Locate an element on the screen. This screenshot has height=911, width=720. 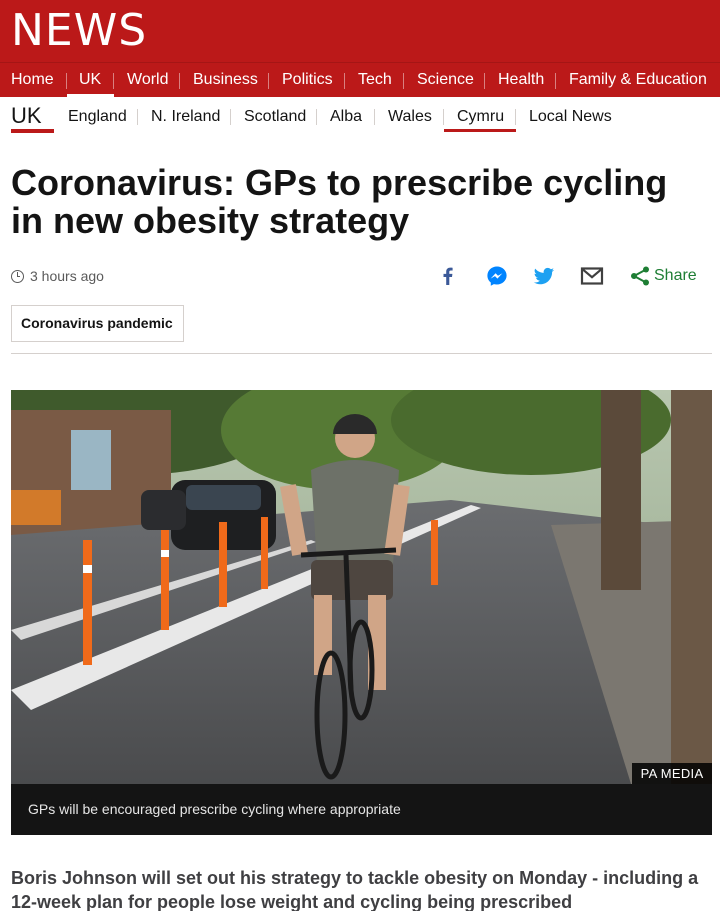
nav-world: World is located at coordinates (148, 80).